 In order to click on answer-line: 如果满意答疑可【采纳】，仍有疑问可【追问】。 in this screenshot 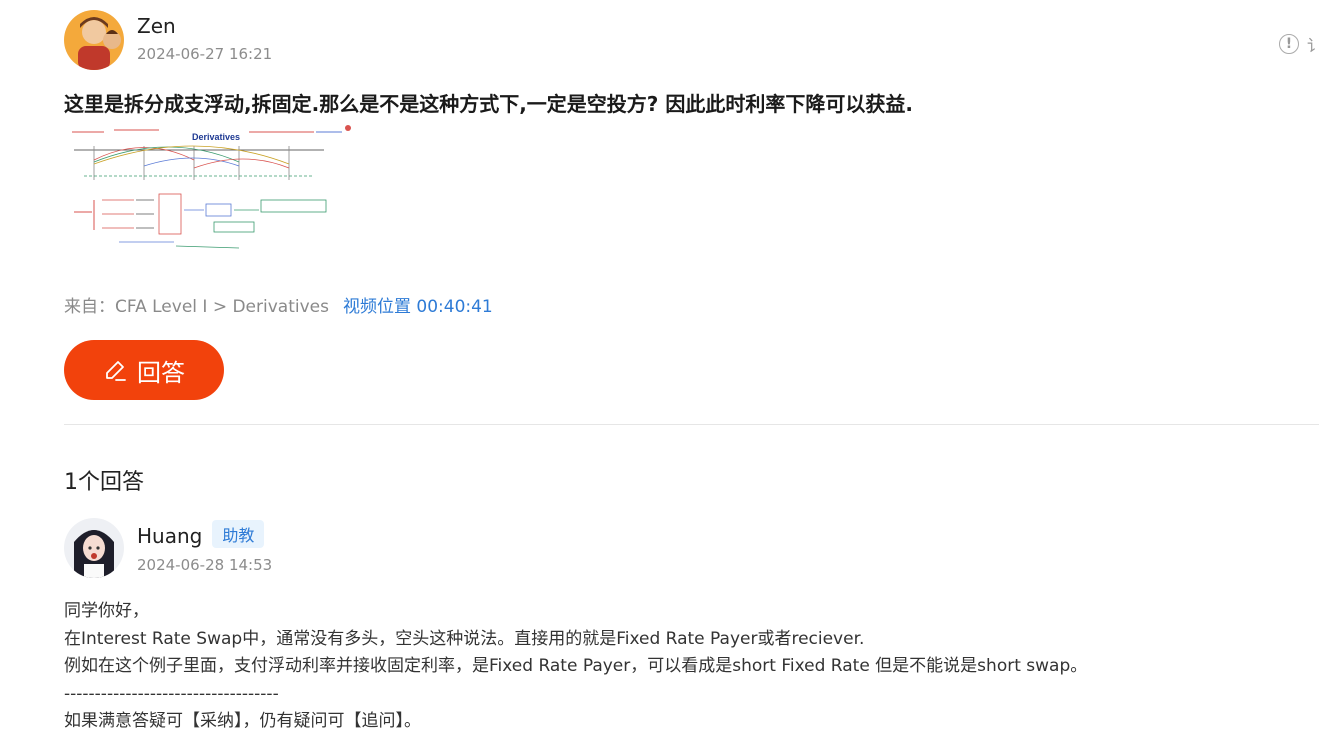, I will do `click(242, 721)`.